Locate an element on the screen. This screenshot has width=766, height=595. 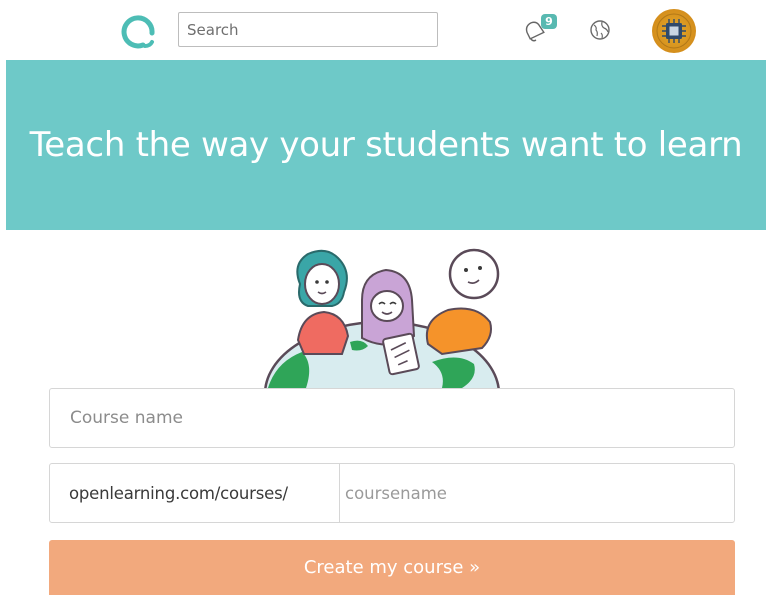
course-url-prefix: openlearning.com/courses/ is located at coordinates (195, 493).